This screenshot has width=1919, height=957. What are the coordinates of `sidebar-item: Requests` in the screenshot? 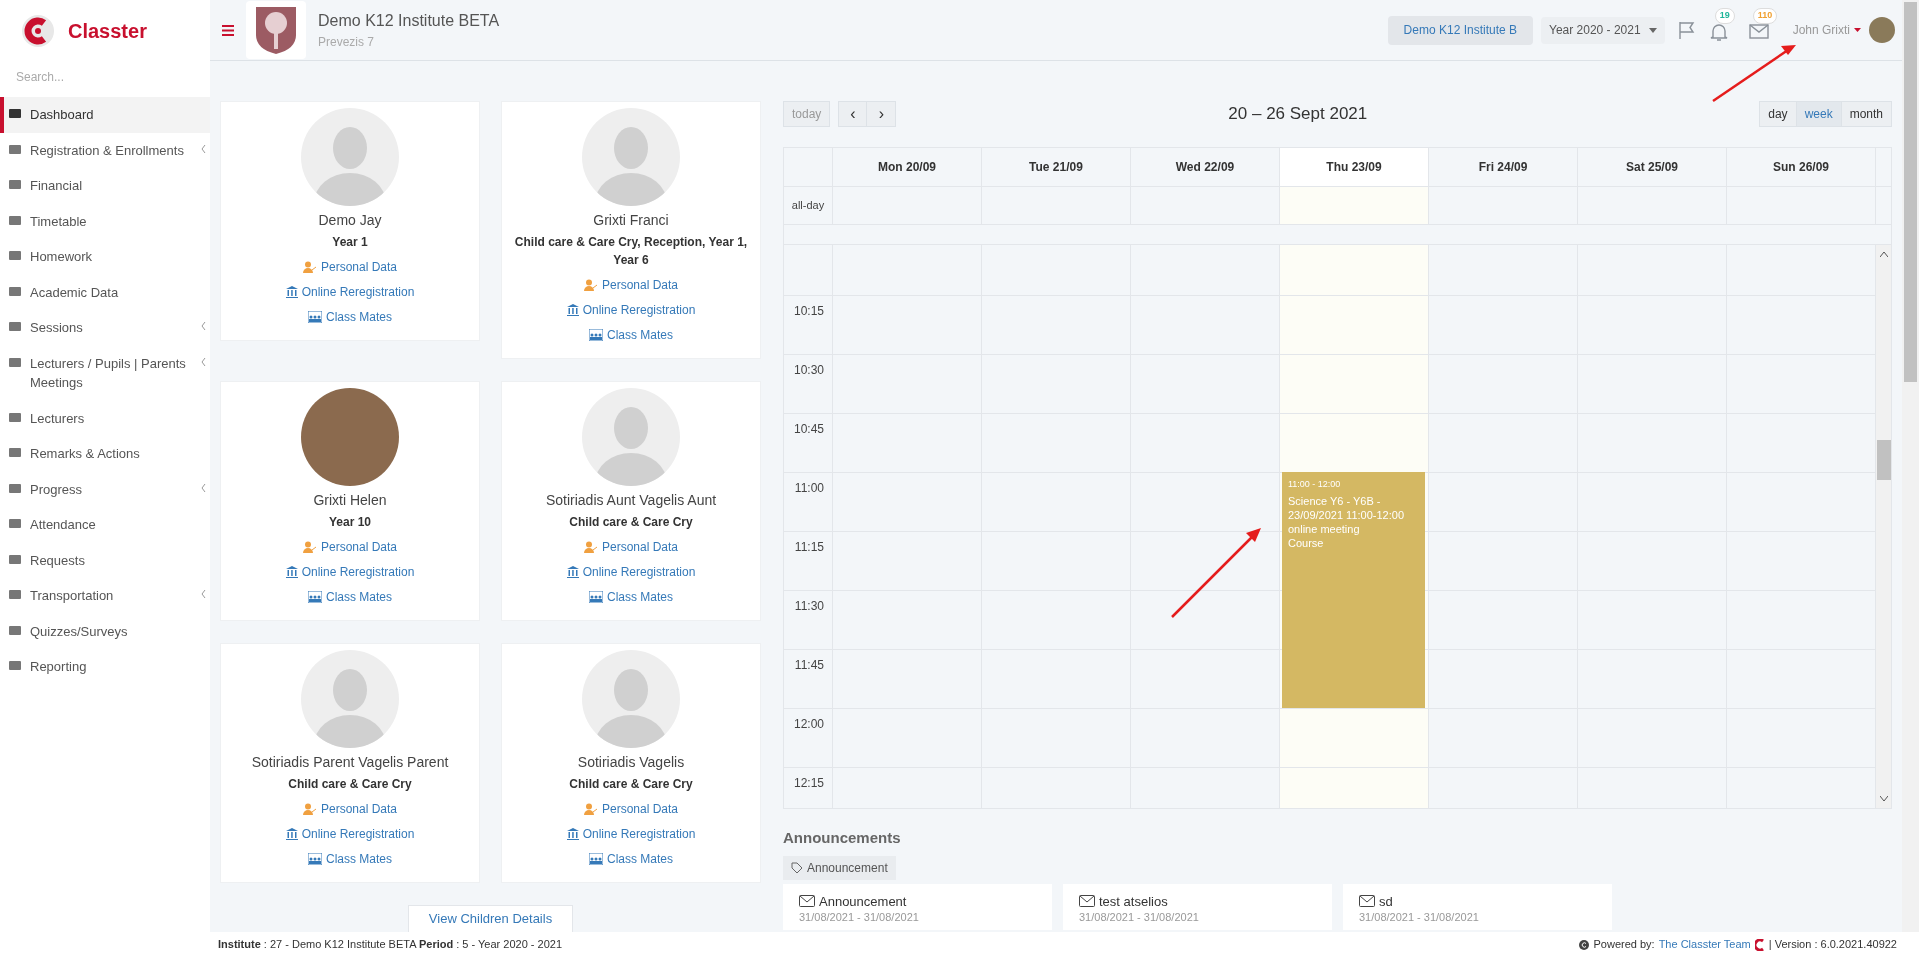 It's located at (105, 560).